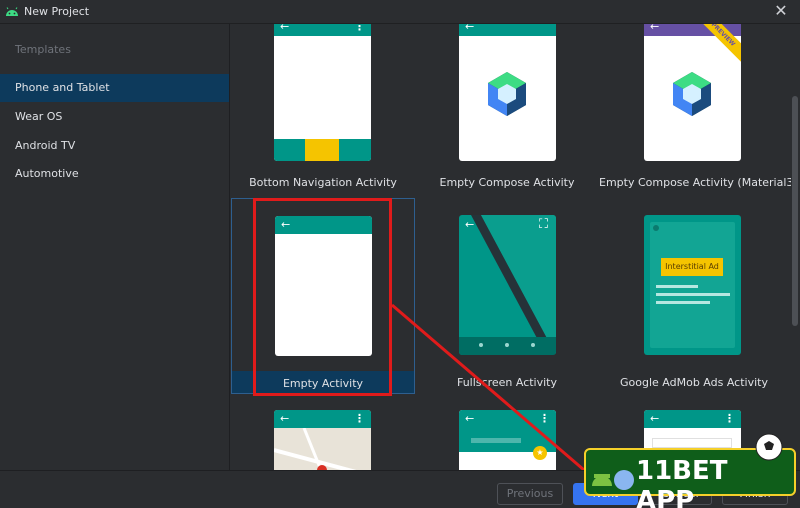 Image resolution: width=800 pixels, height=508 pixels. I want to click on android-apple-logo-icon, so click(613, 480).